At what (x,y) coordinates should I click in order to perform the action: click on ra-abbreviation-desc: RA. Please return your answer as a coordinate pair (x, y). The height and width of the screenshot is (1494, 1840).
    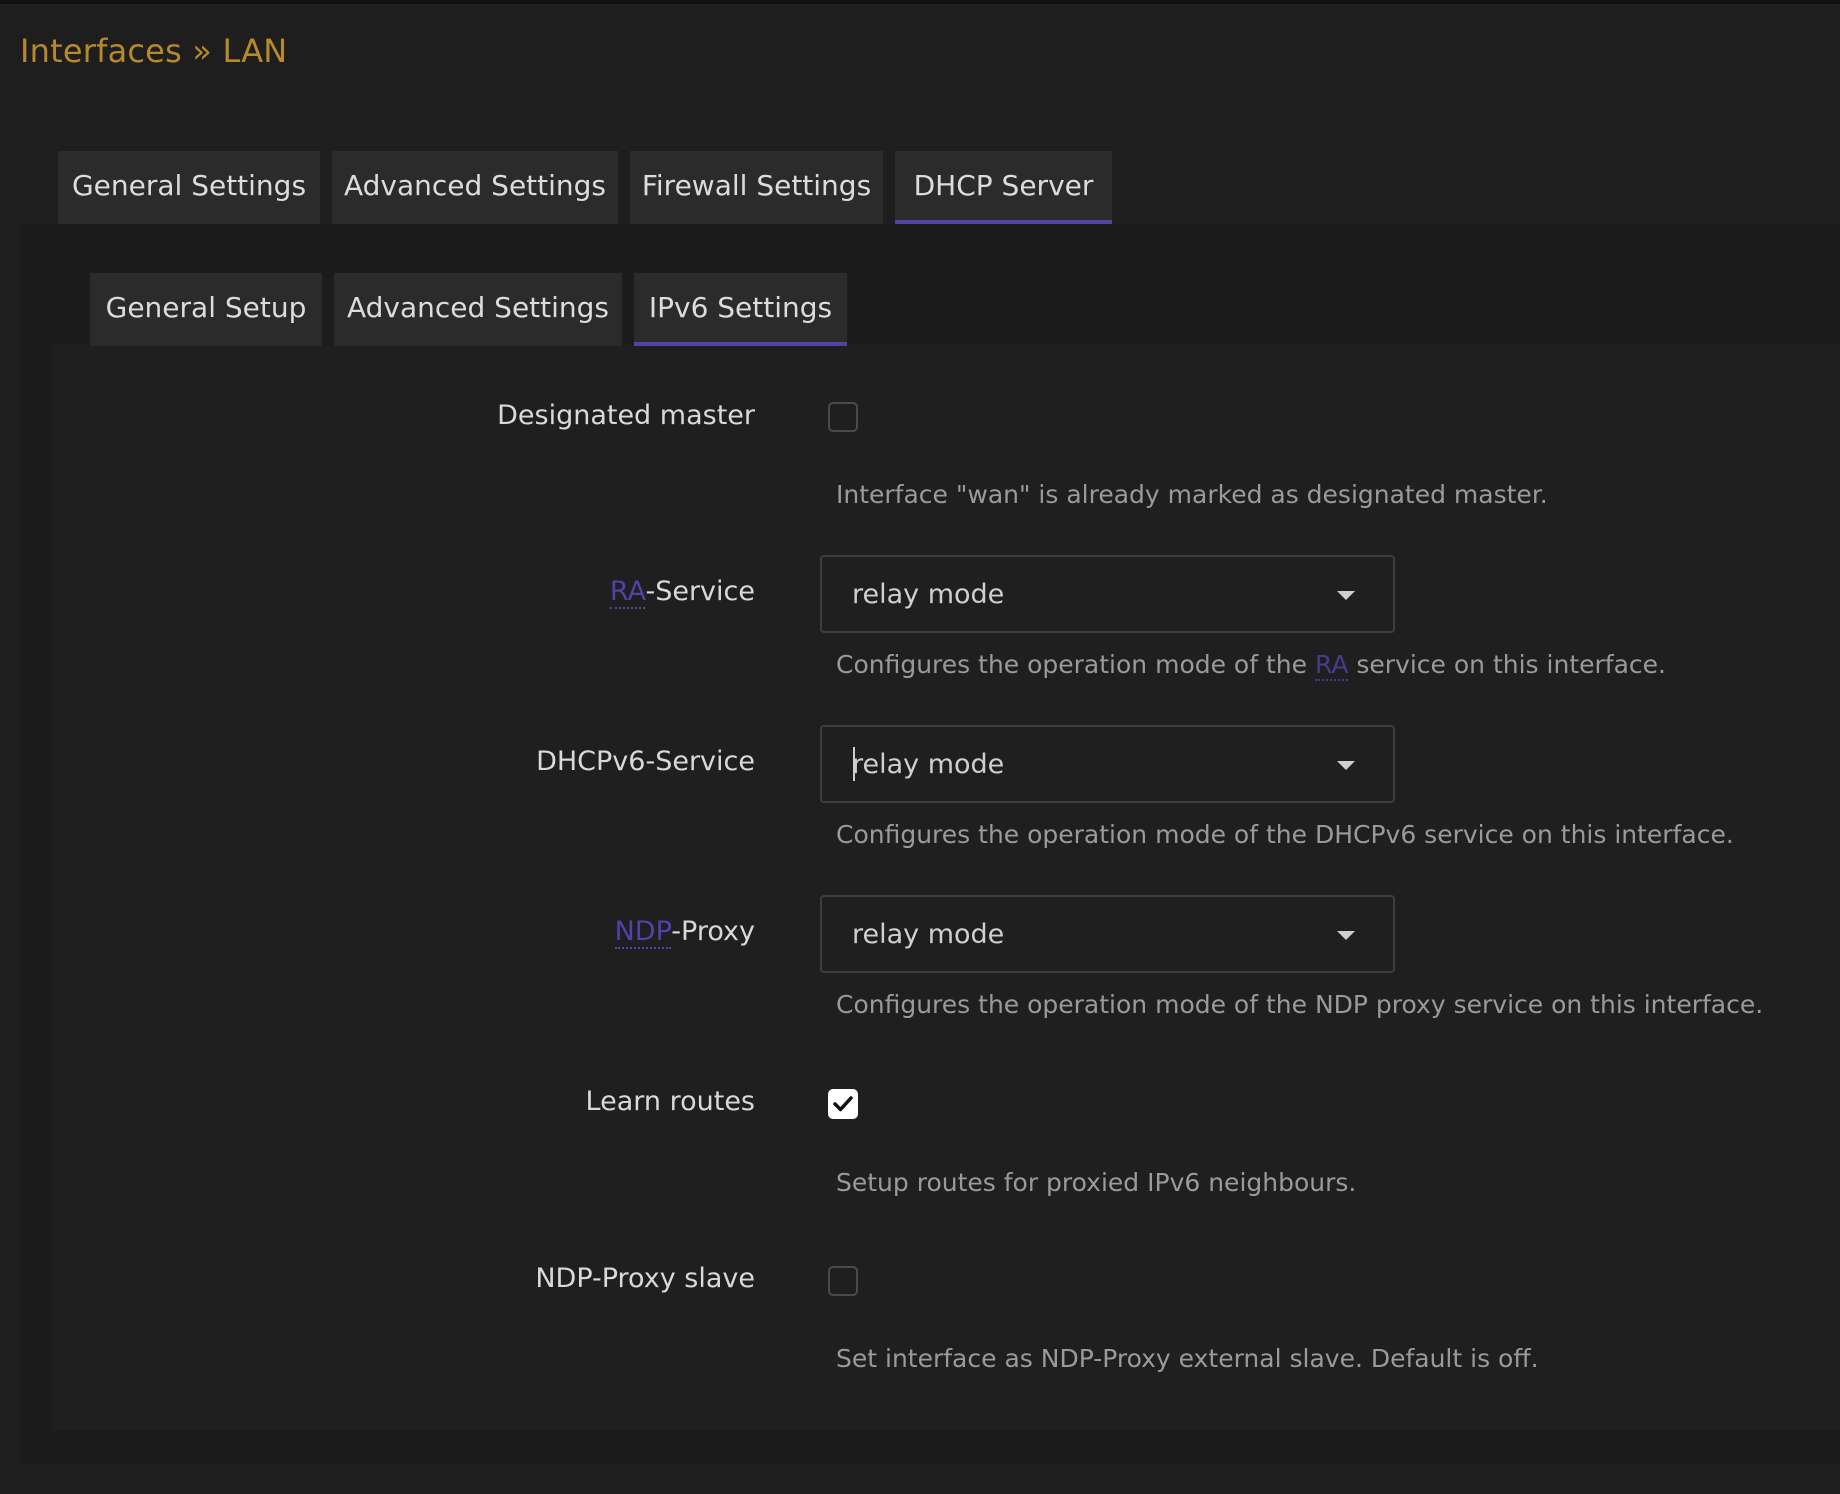
    Looking at the image, I should click on (1331, 665).